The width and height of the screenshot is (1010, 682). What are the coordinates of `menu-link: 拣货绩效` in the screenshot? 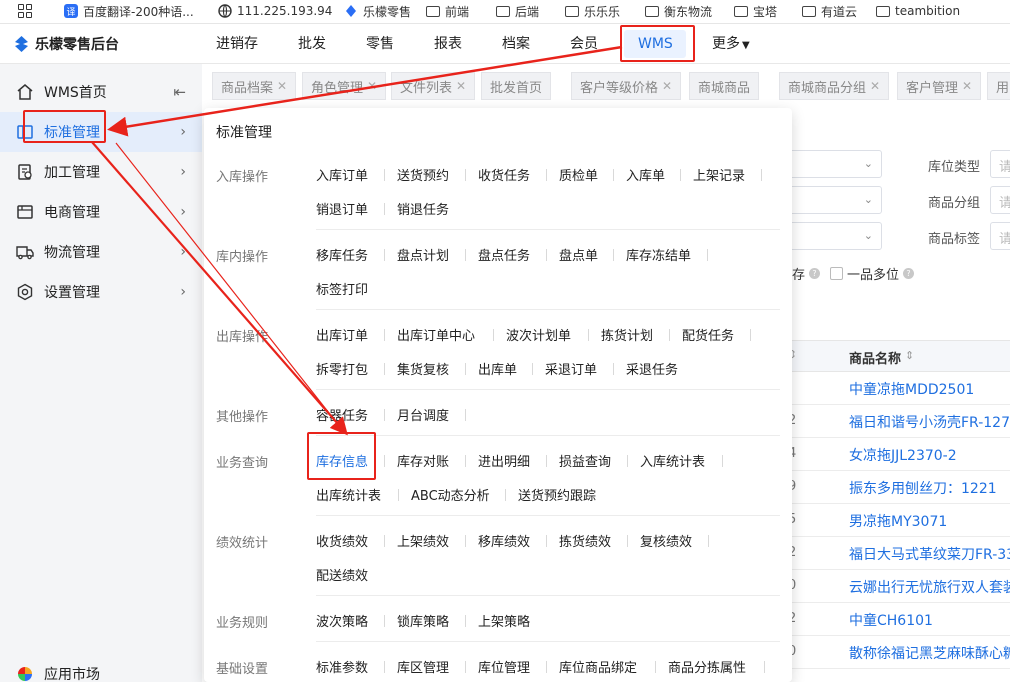 It's located at (585, 540).